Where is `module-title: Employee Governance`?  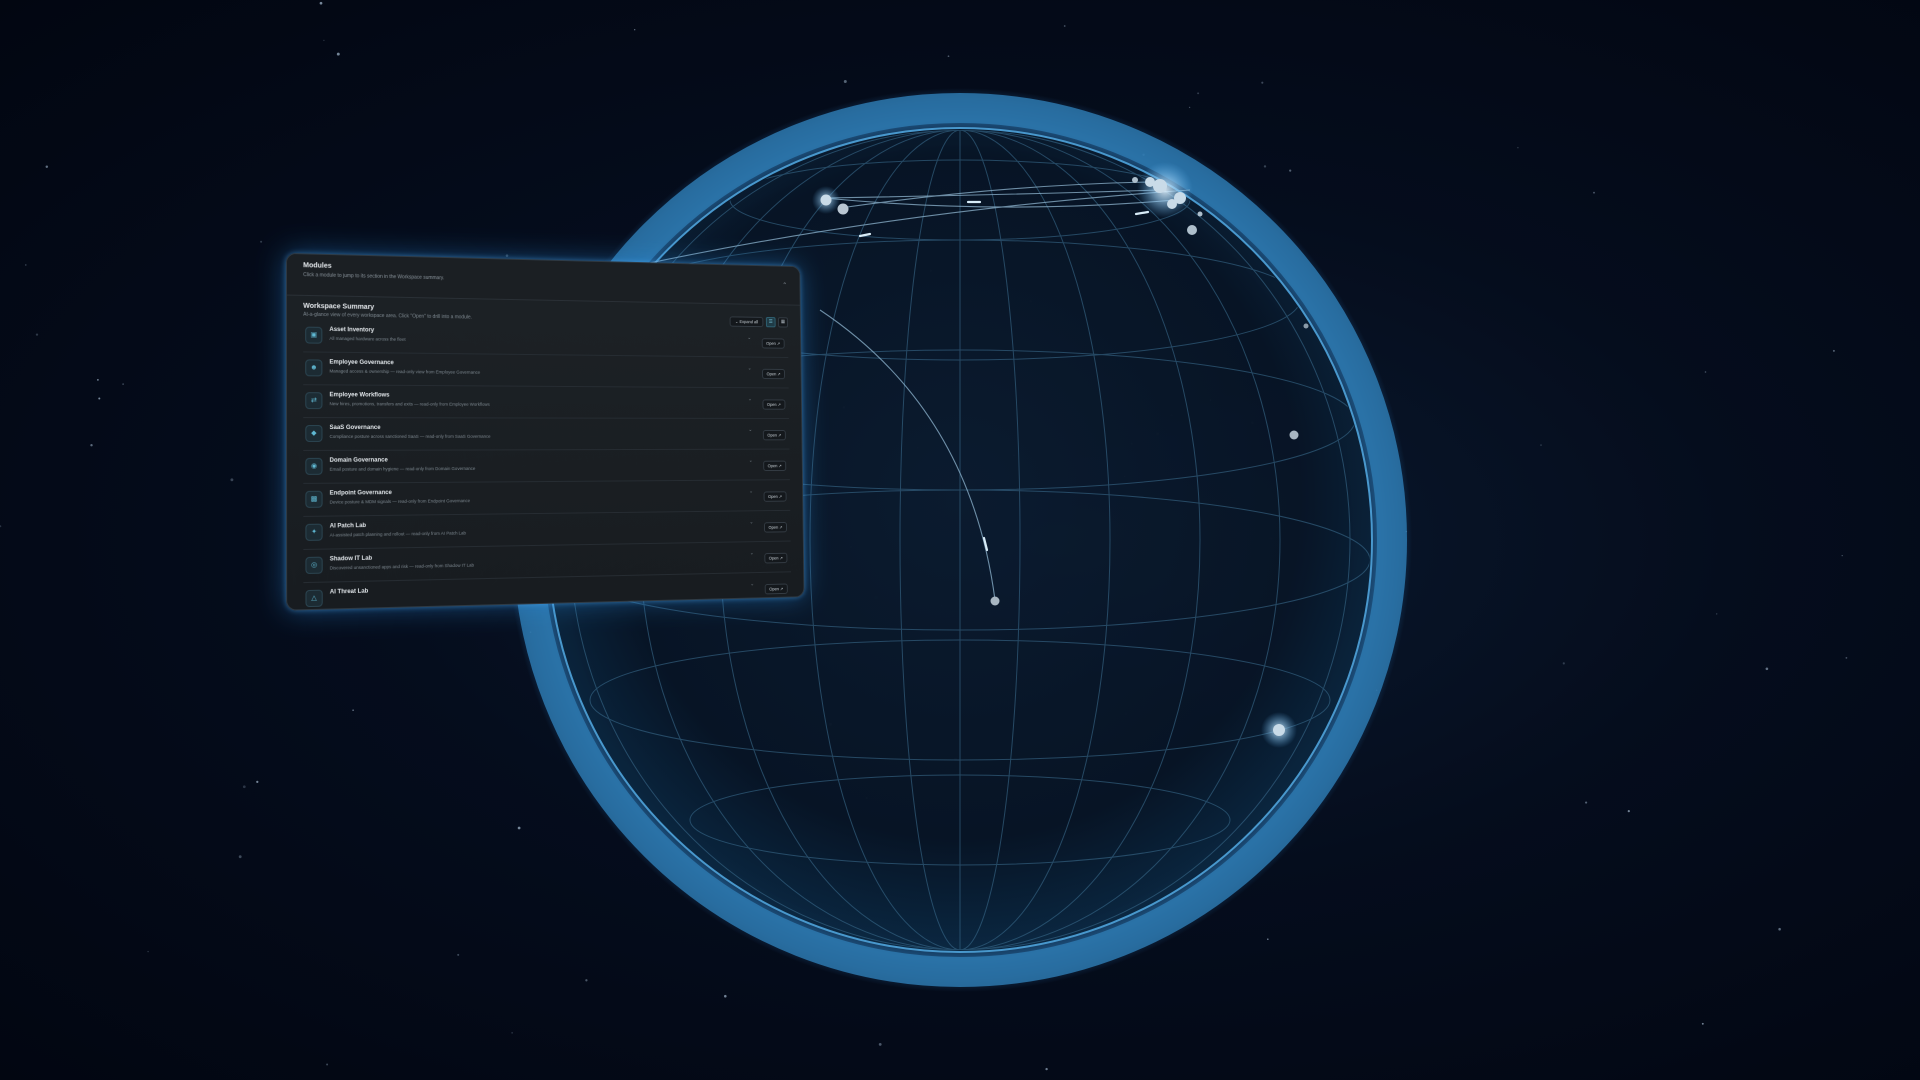
module-title: Employee Governance is located at coordinates (361, 363).